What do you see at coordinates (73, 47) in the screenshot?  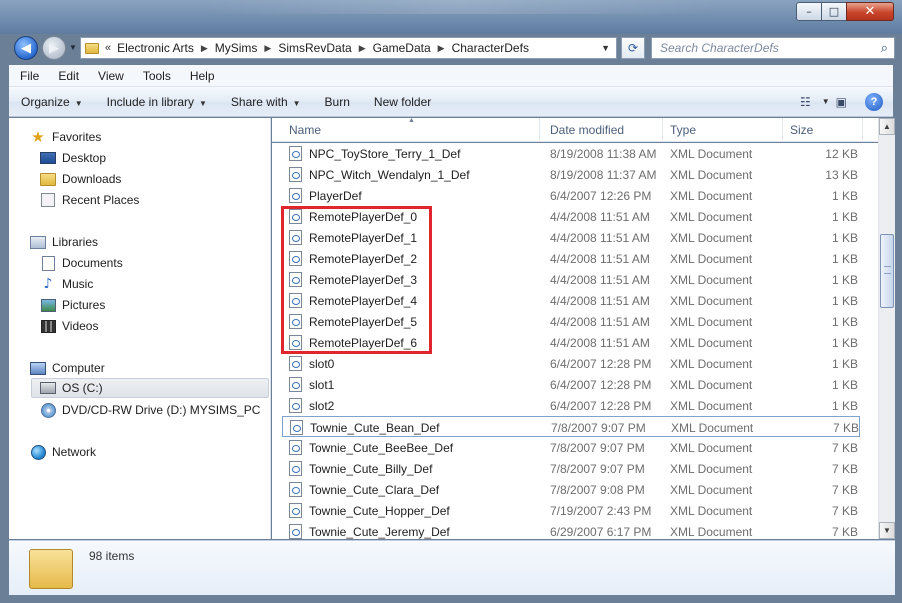 I see `recent-pages-dropdown: ▼` at bounding box center [73, 47].